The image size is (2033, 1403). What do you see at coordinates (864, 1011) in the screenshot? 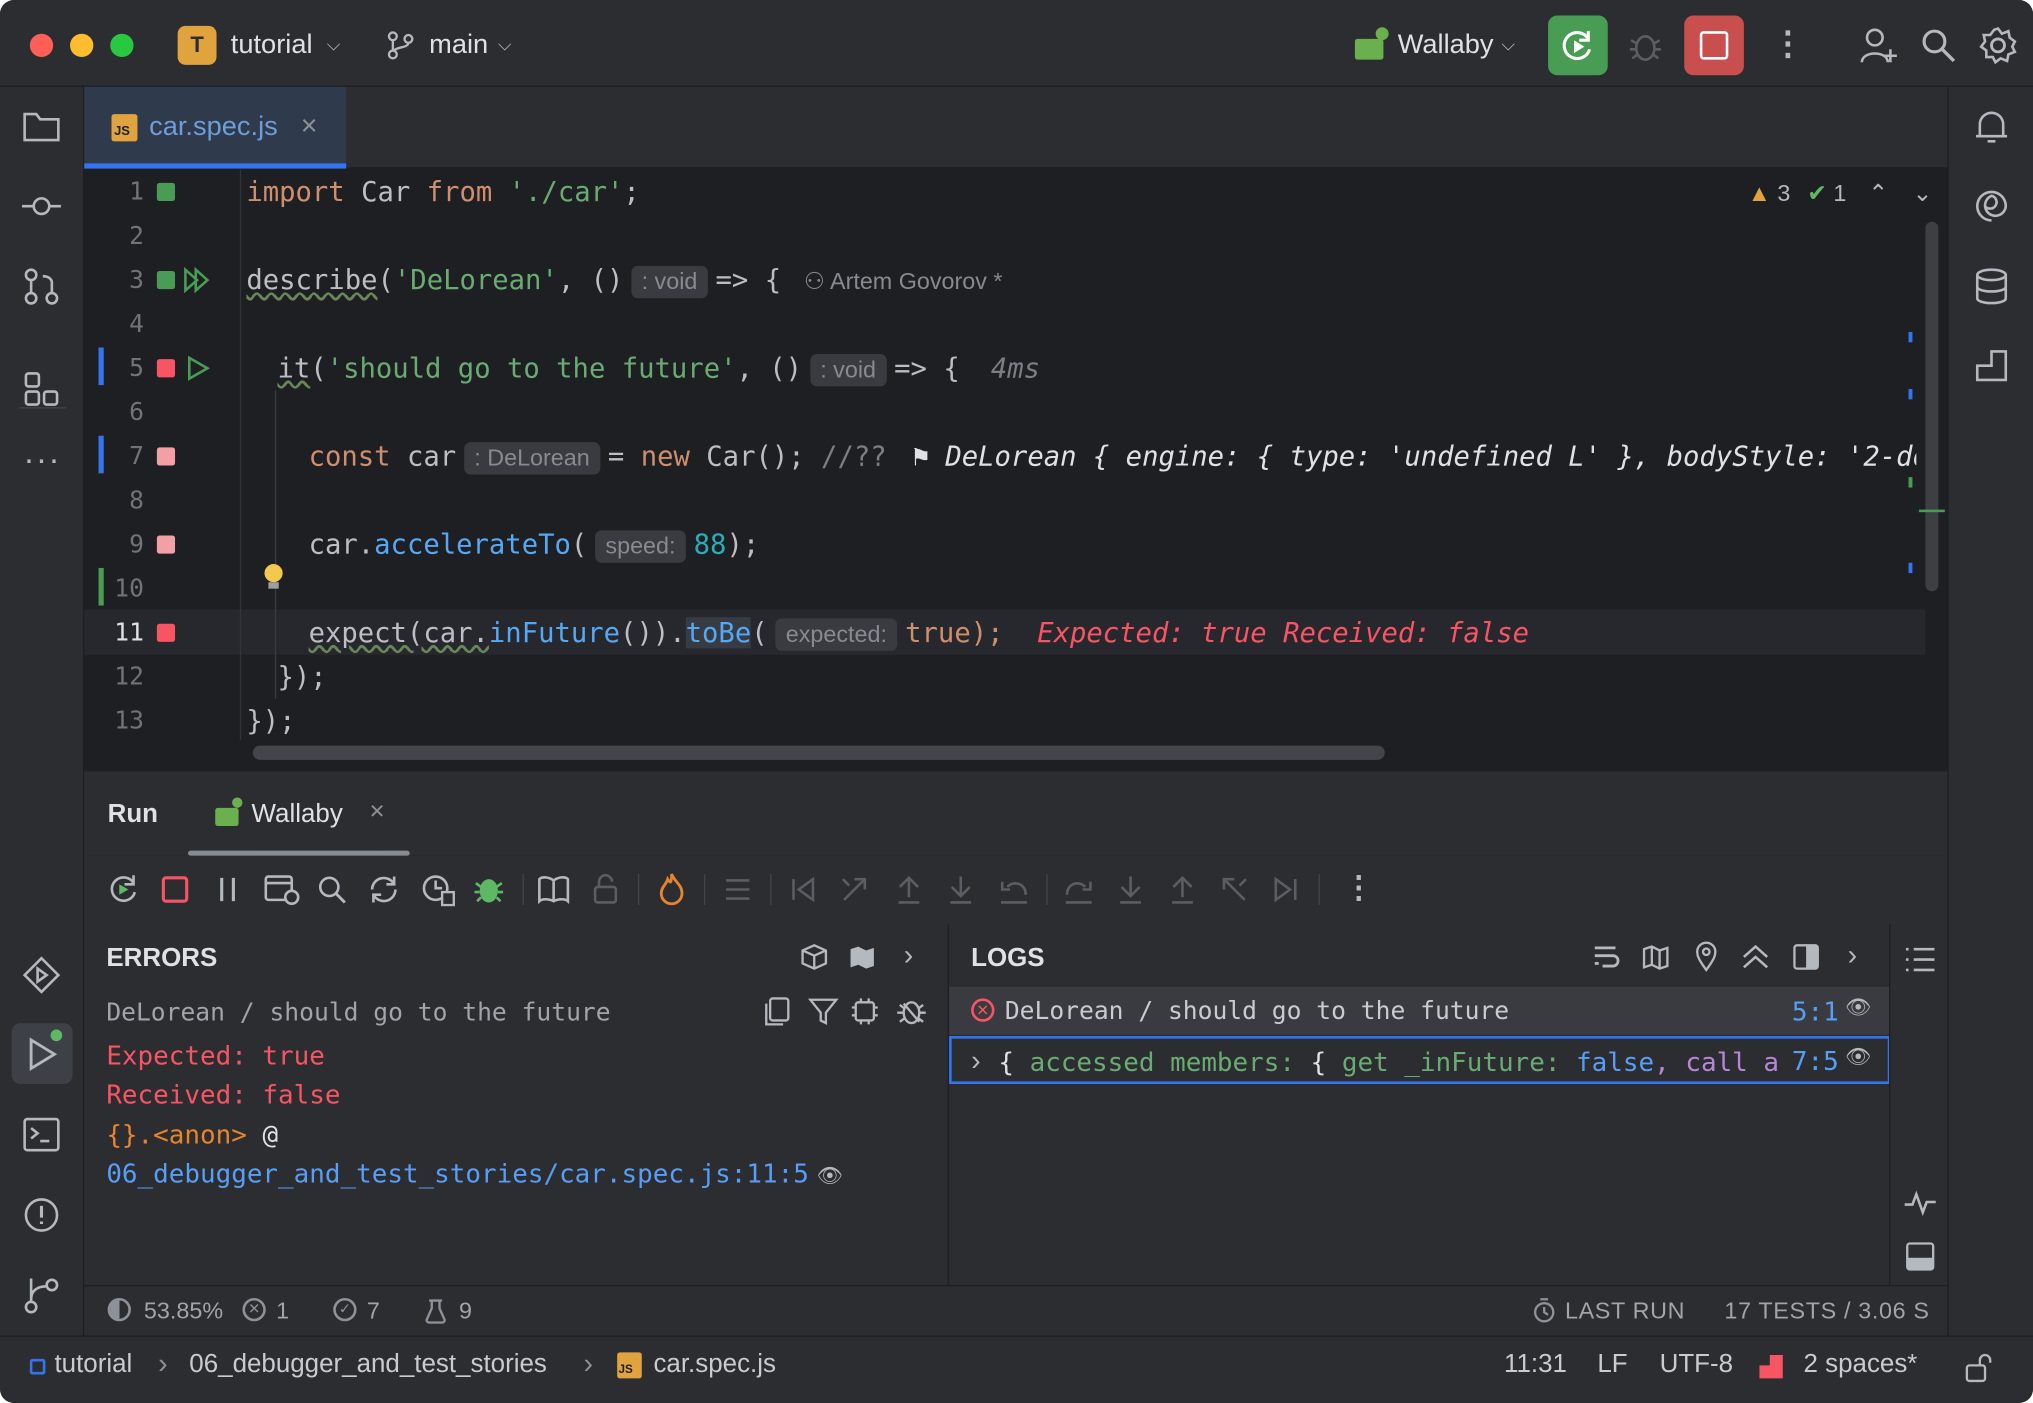
I see `chip-icon` at bounding box center [864, 1011].